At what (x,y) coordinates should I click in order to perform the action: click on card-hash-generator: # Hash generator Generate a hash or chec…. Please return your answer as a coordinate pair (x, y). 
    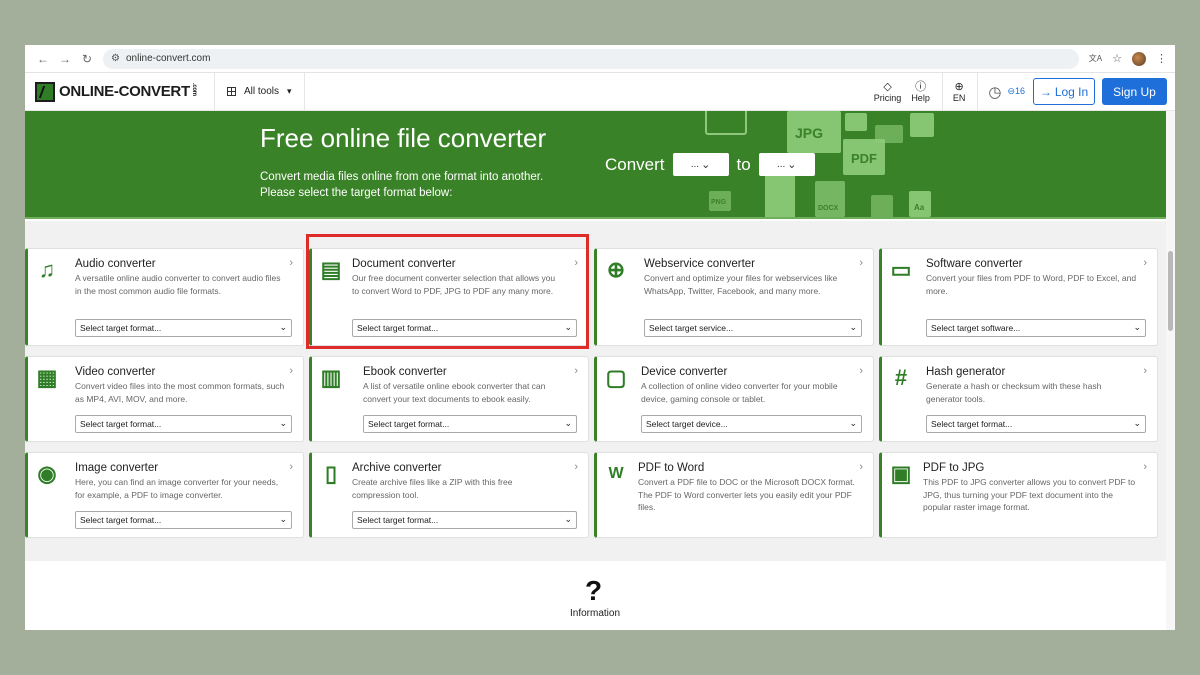
    Looking at the image, I should click on (1018, 399).